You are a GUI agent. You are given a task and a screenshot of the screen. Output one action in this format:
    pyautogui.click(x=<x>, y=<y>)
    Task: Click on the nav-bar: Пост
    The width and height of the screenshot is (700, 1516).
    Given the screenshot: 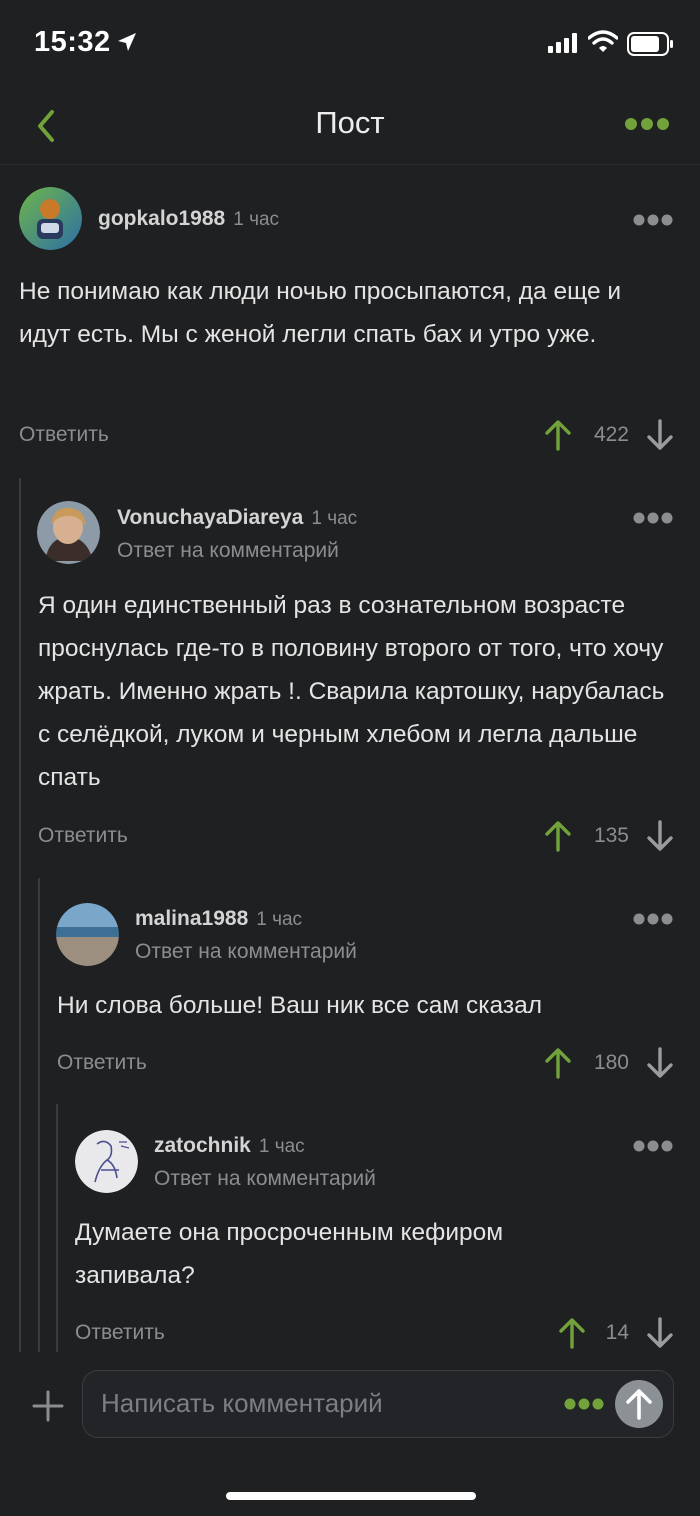 What is the action you would take?
    pyautogui.click(x=350, y=126)
    